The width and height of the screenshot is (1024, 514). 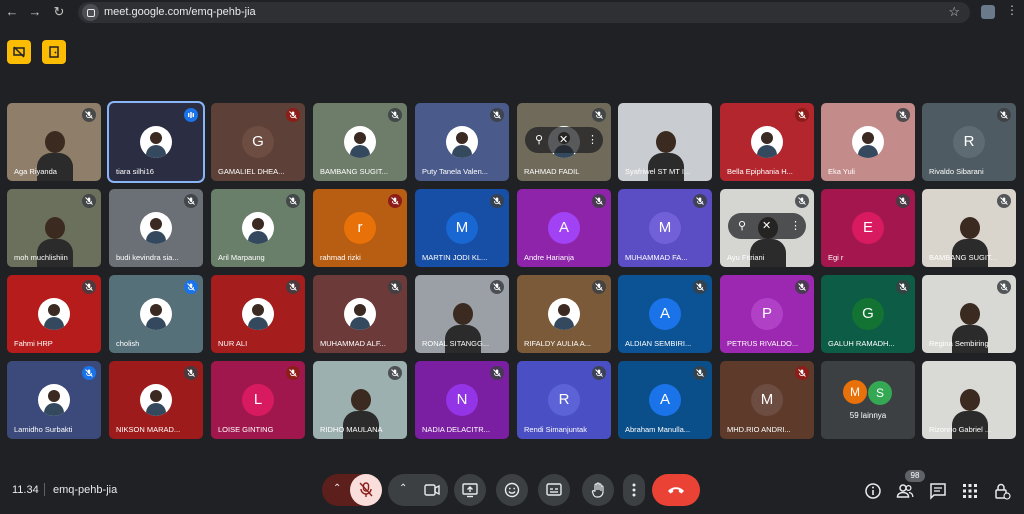 What do you see at coordinates (19, 52) in the screenshot?
I see `presentation-icon` at bounding box center [19, 52].